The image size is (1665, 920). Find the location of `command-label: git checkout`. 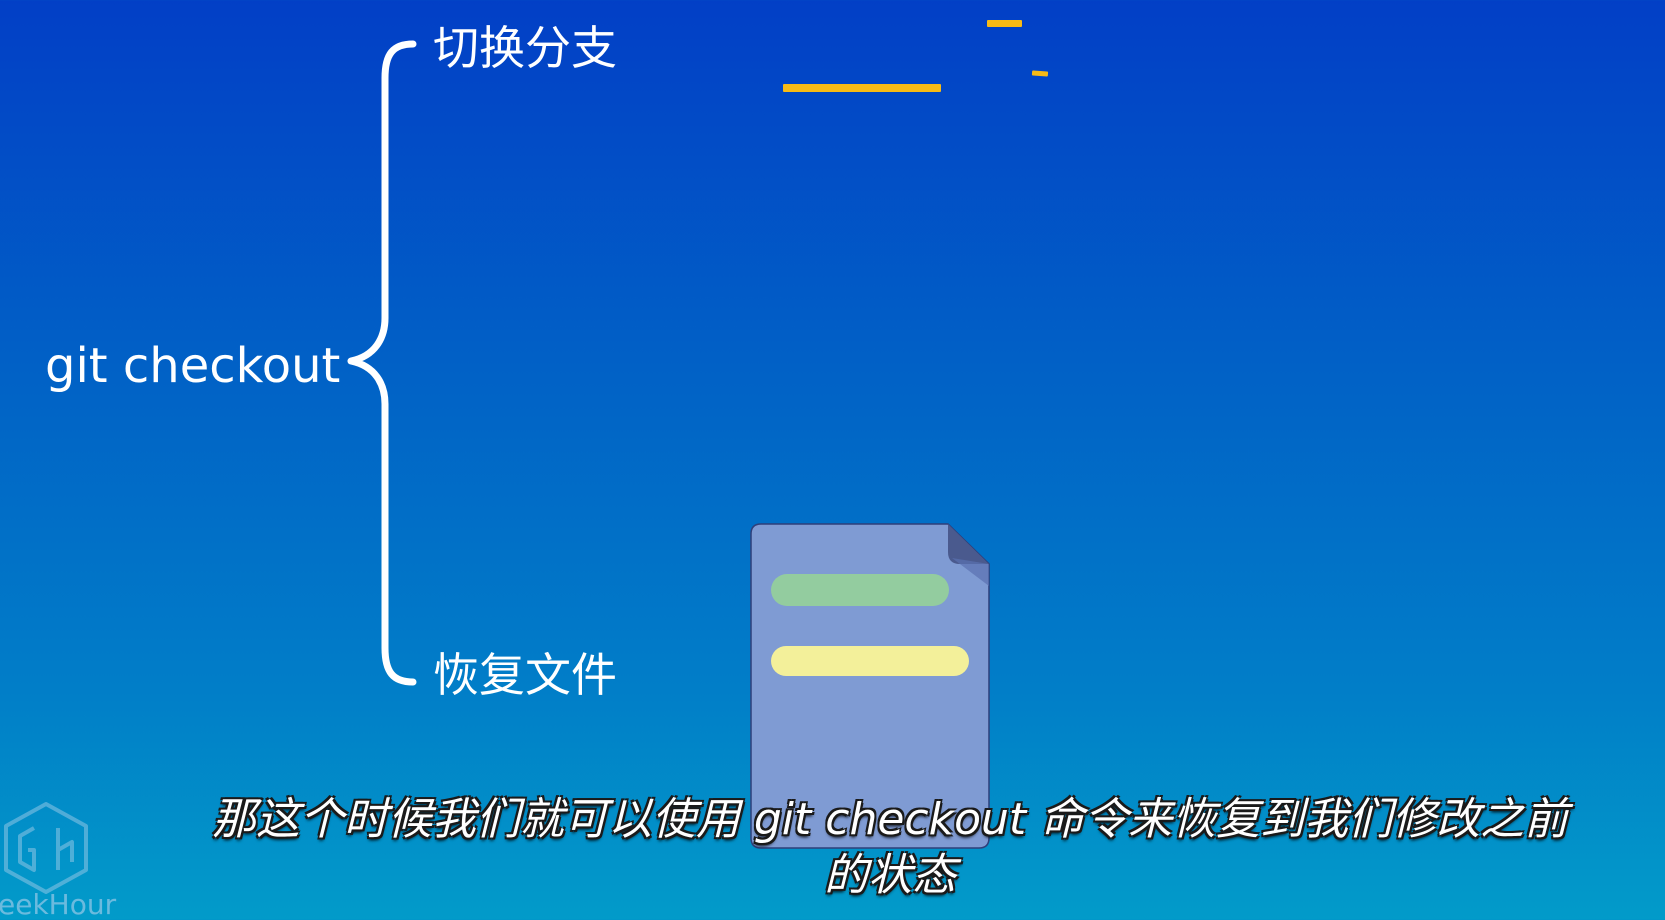

command-label: git checkout is located at coordinates (193, 366).